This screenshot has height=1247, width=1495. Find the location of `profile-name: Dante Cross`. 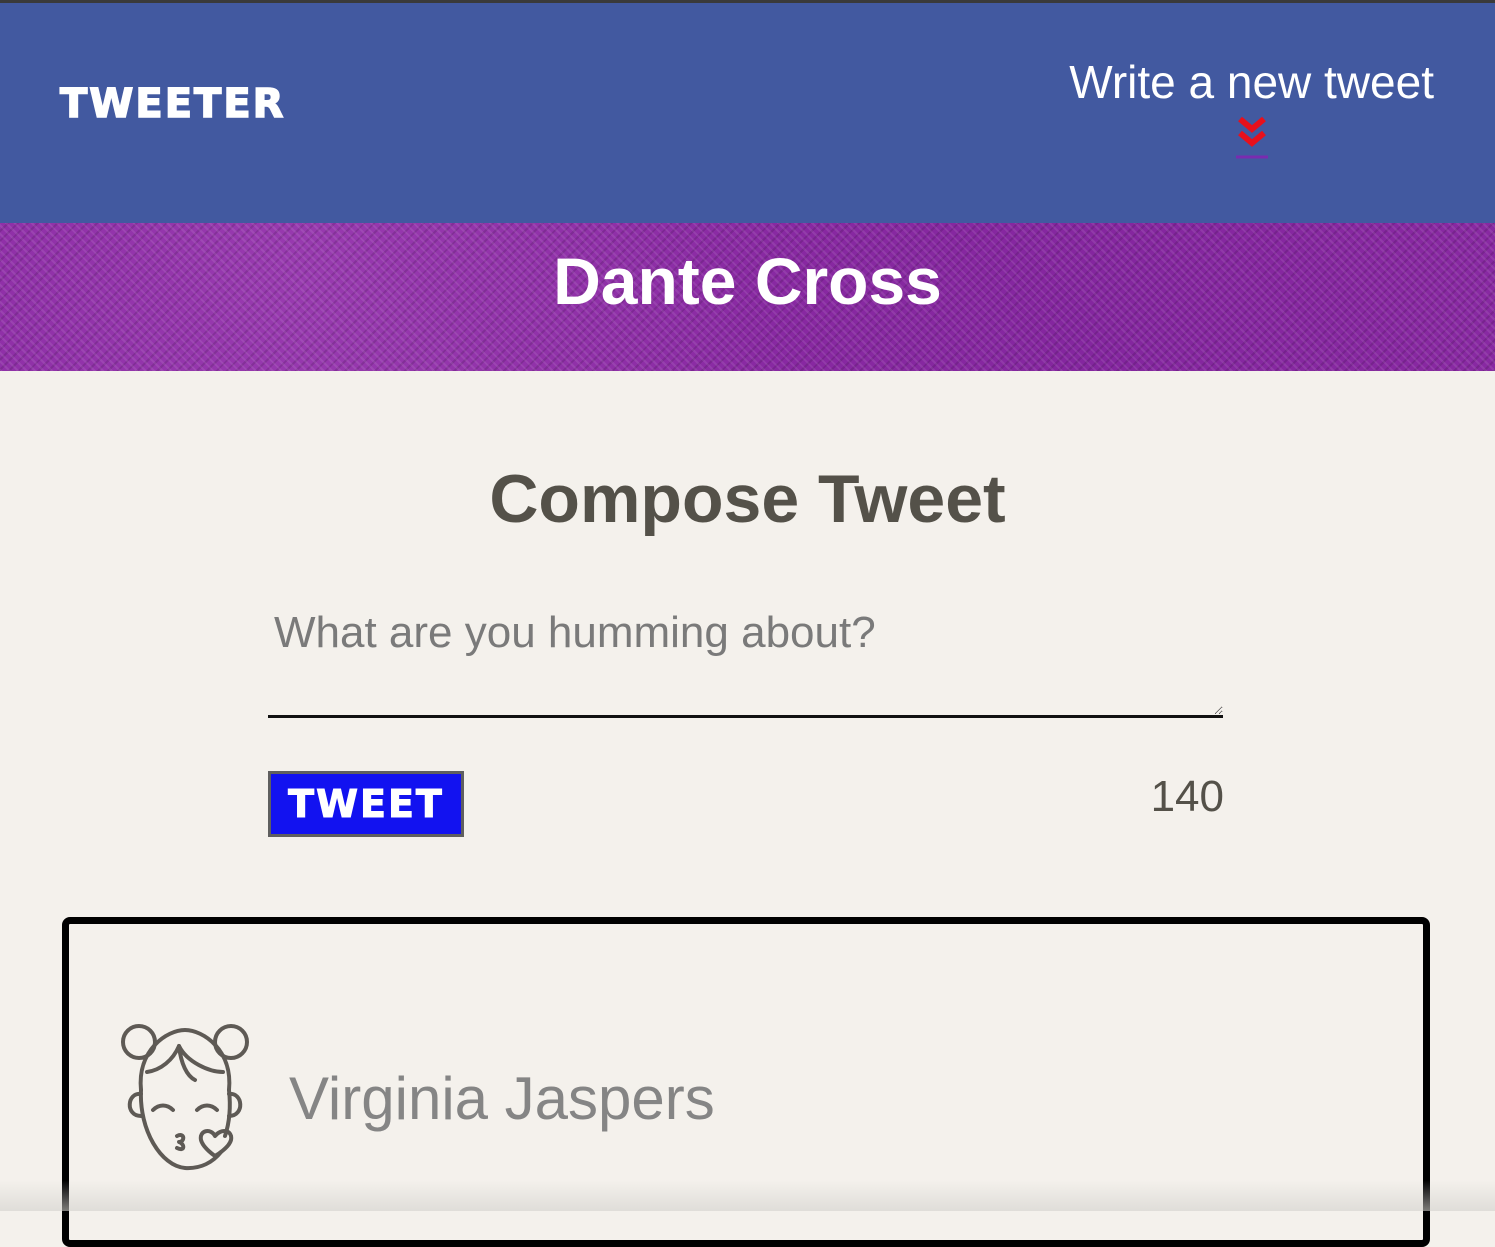

profile-name: Dante Cross is located at coordinates (747, 281).